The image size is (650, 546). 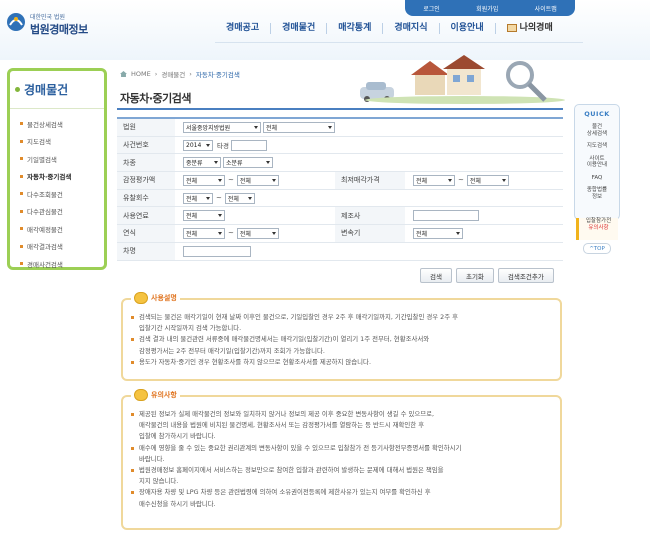 What do you see at coordinates (487, 180) in the screenshot?
I see `min-price-to-select: 전체` at bounding box center [487, 180].